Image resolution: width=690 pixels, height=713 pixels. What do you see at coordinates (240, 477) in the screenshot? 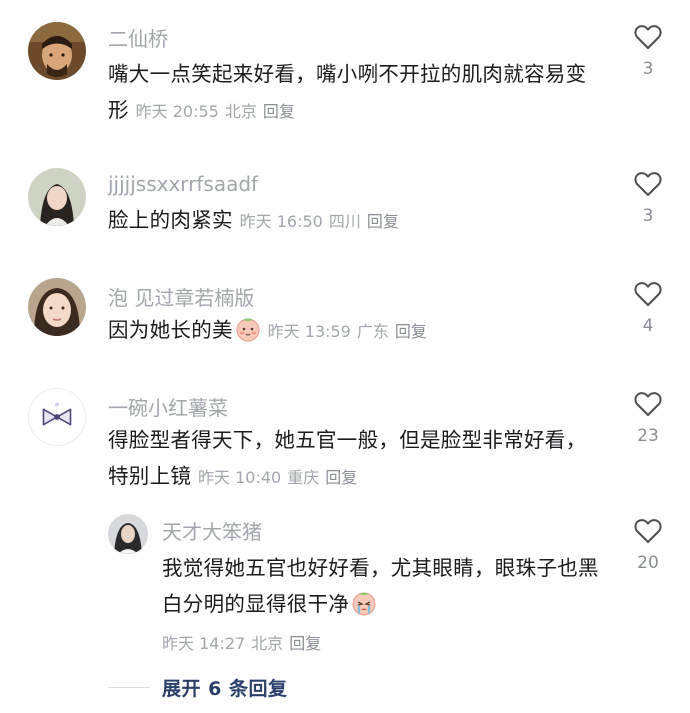
I see `comment-time: 昨天 10:40` at bounding box center [240, 477].